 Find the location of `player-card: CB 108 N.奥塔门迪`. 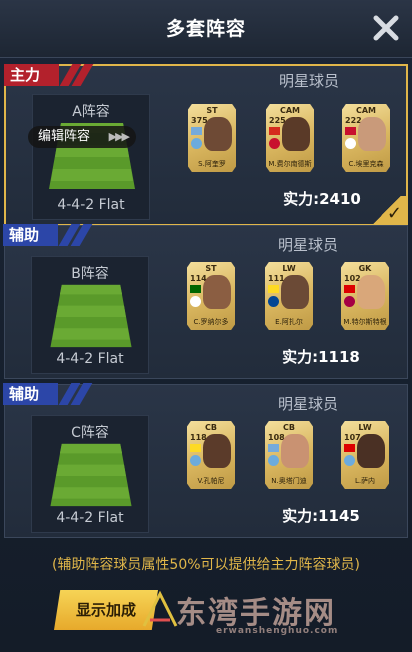

player-card: CB 108 N.奥塔门迪 is located at coordinates (289, 455).